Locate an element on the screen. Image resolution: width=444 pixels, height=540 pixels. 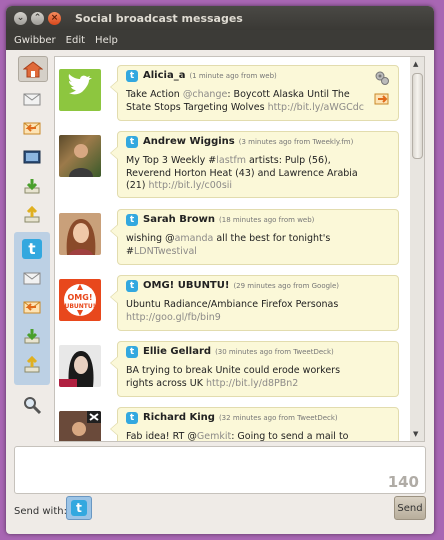
message-mention: @change is located at coordinates (205, 94).